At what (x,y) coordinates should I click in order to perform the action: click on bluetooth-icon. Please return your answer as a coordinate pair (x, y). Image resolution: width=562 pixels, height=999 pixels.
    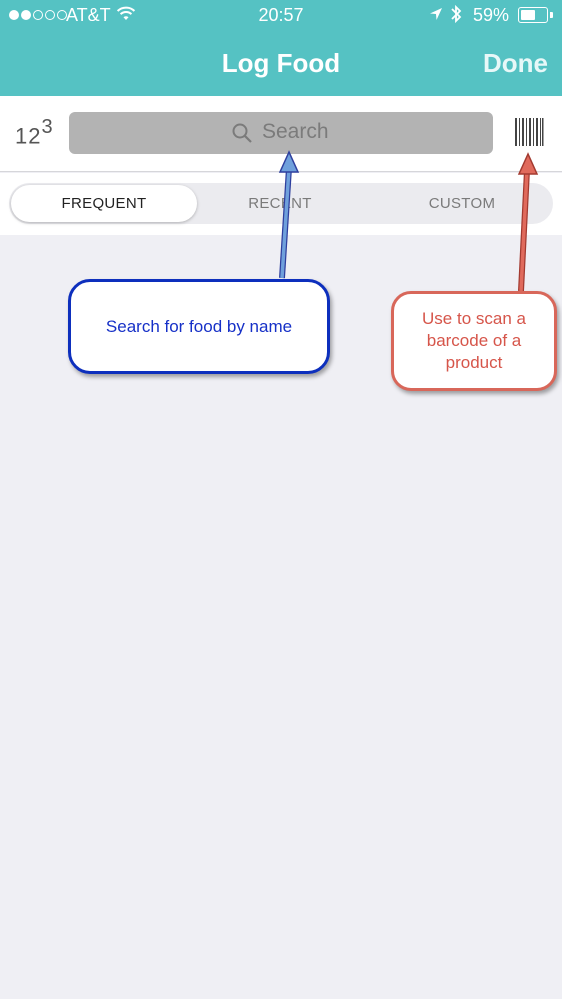
    Looking at the image, I should click on (456, 16).